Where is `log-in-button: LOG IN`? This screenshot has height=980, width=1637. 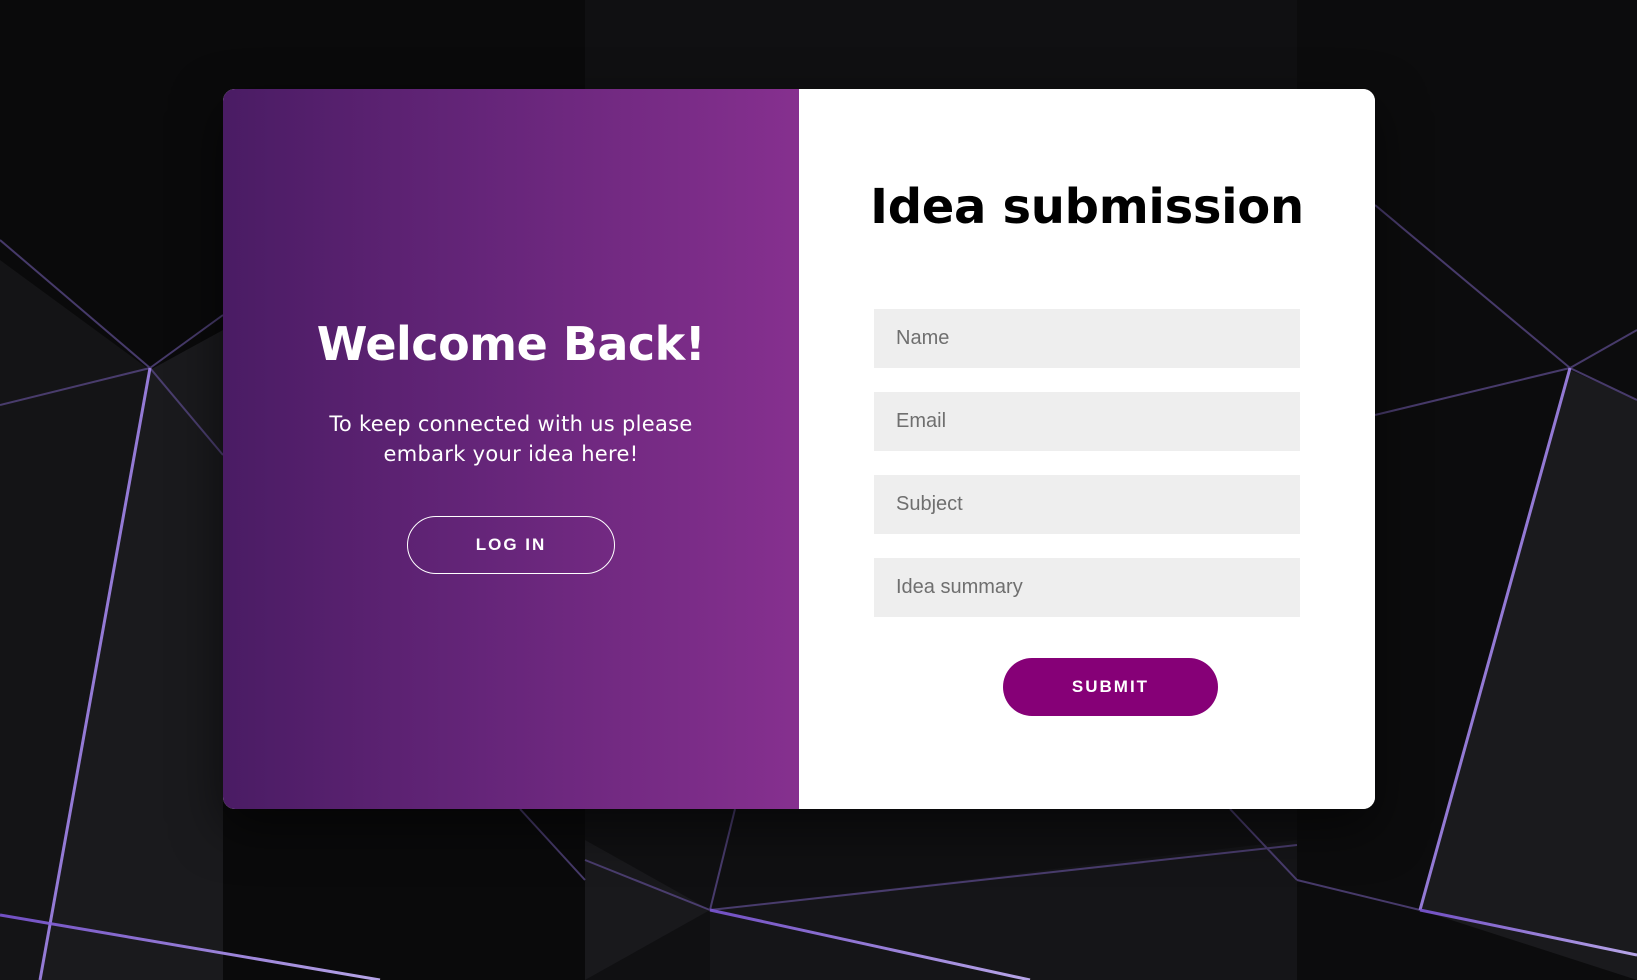 log-in-button: LOG IN is located at coordinates (511, 545).